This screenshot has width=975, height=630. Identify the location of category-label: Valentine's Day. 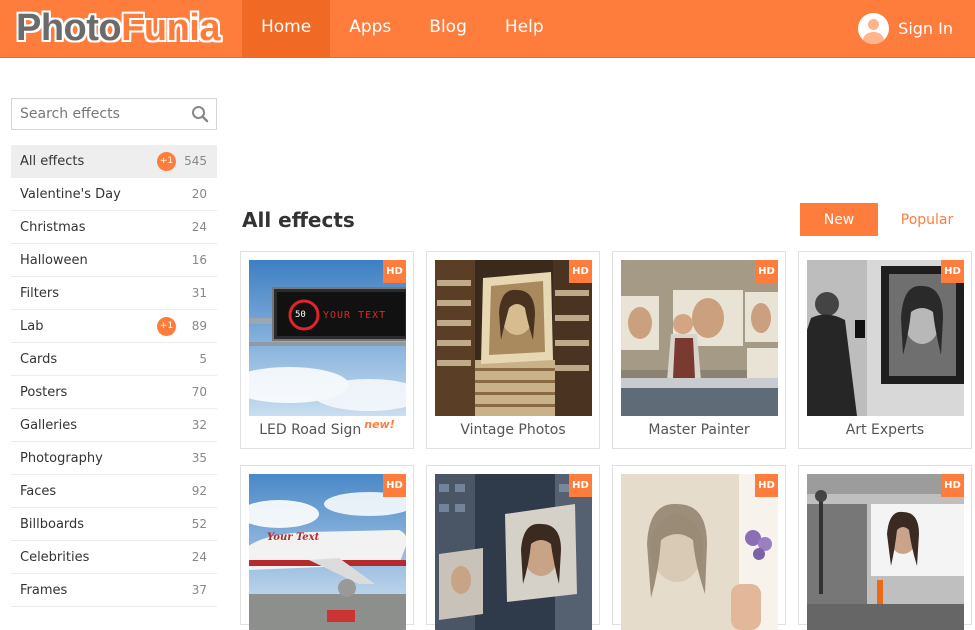
(70, 194).